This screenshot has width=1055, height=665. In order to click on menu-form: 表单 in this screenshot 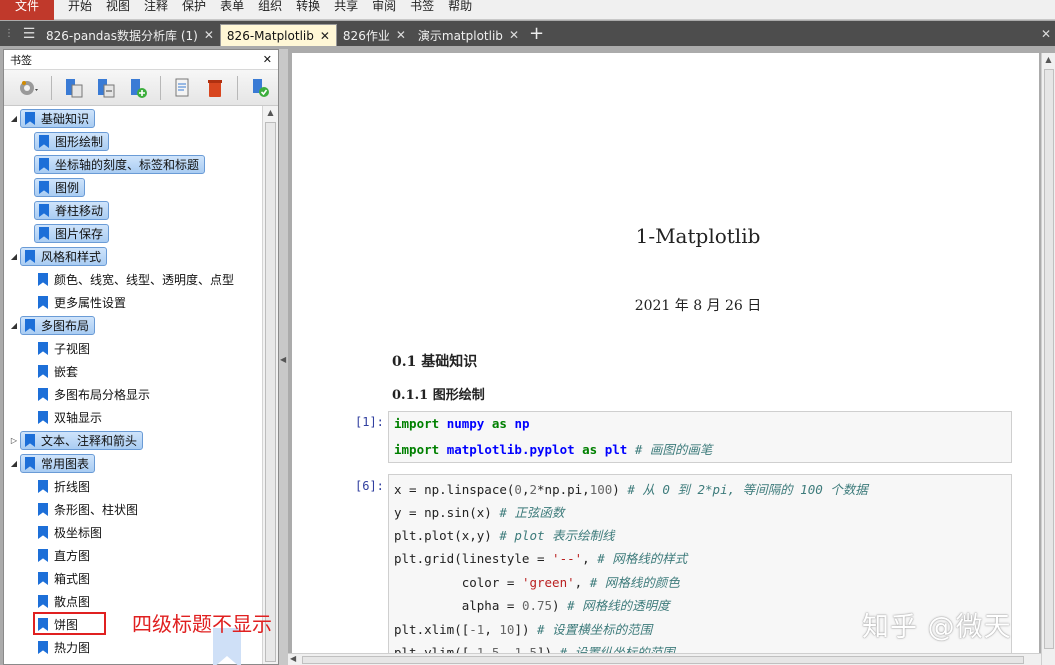, I will do `click(232, 7)`.